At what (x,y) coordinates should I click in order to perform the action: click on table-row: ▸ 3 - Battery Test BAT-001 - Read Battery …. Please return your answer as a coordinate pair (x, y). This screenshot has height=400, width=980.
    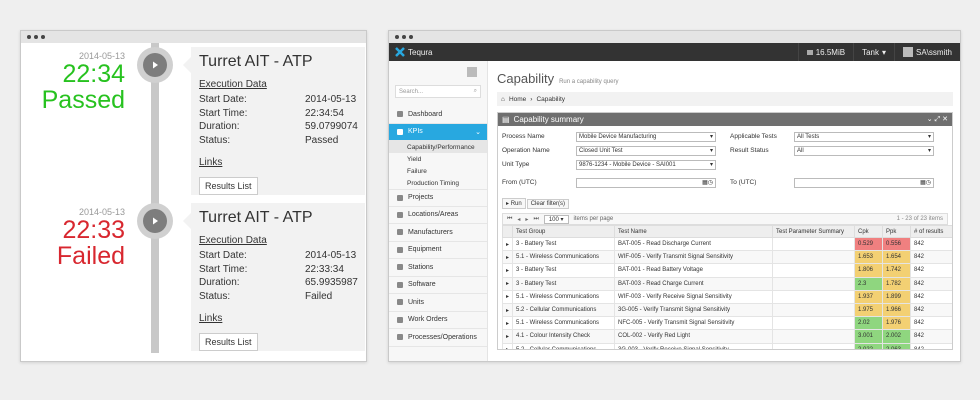
    Looking at the image, I should click on (727, 270).